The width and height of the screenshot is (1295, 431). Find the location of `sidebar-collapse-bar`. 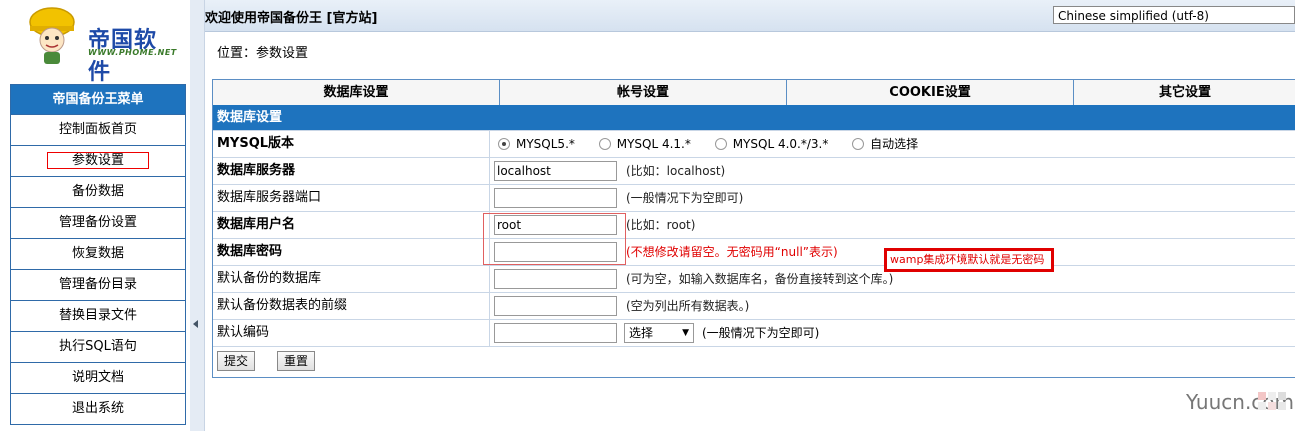

sidebar-collapse-bar is located at coordinates (197, 215).